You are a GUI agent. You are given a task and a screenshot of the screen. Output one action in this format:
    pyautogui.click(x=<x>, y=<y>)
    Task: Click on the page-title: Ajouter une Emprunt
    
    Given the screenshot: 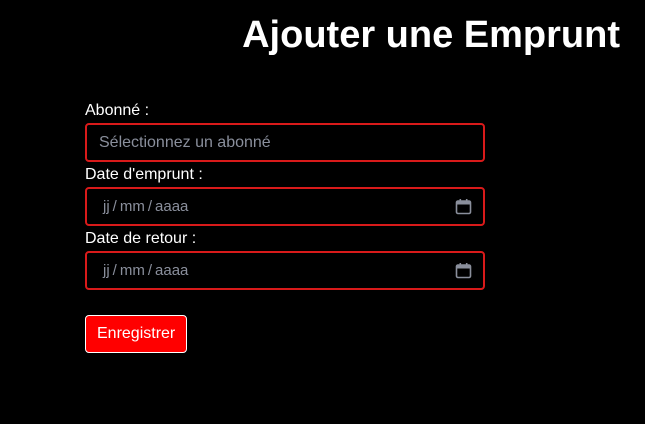 What is the action you would take?
    pyautogui.click(x=431, y=35)
    